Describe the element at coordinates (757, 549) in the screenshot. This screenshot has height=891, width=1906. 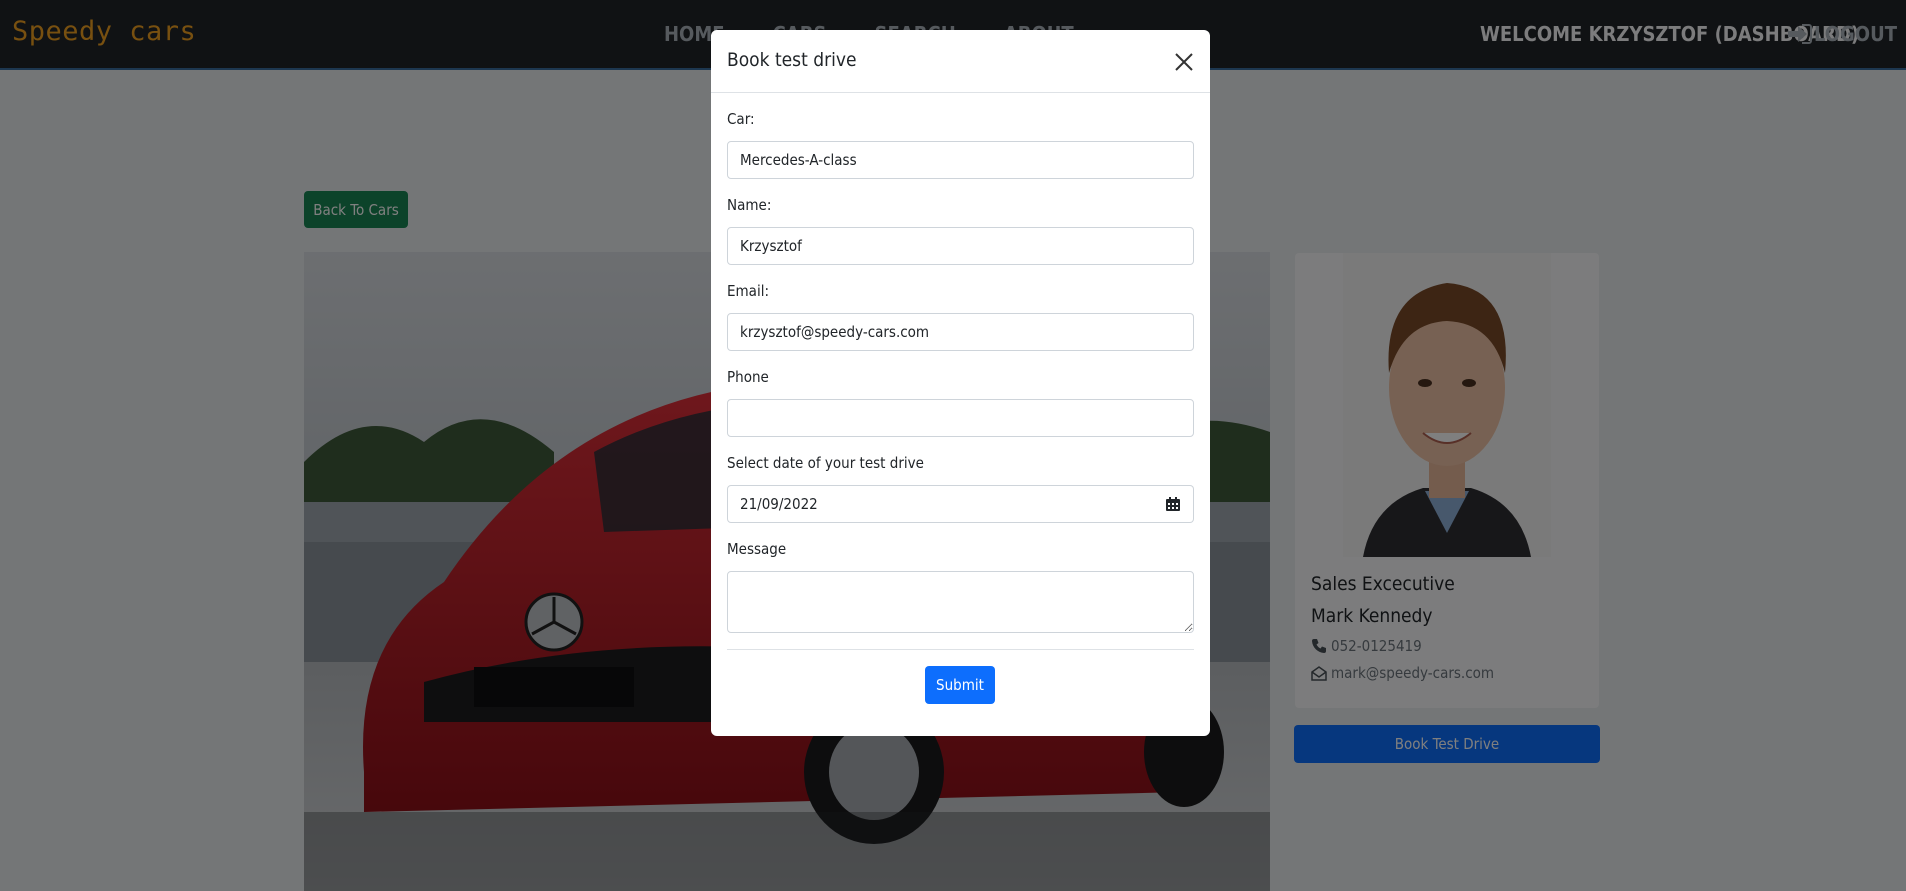
I see `message-label: Message` at that location.